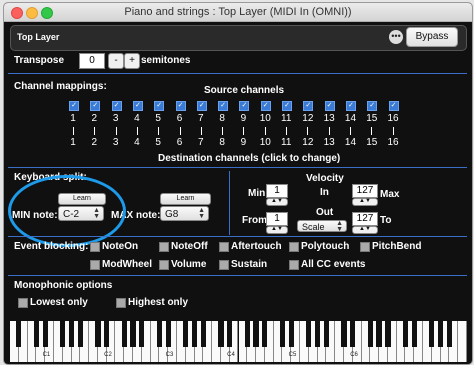 The width and height of the screenshot is (474, 365). I want to click on velocity-from-stepper: ▲▼, so click(277, 230).